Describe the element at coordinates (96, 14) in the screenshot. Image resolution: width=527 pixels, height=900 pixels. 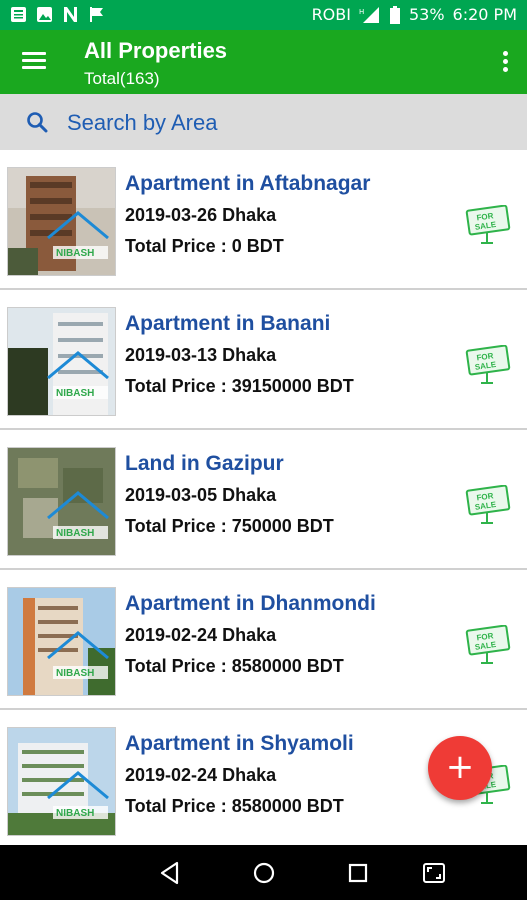
I see `flag-icon` at that location.